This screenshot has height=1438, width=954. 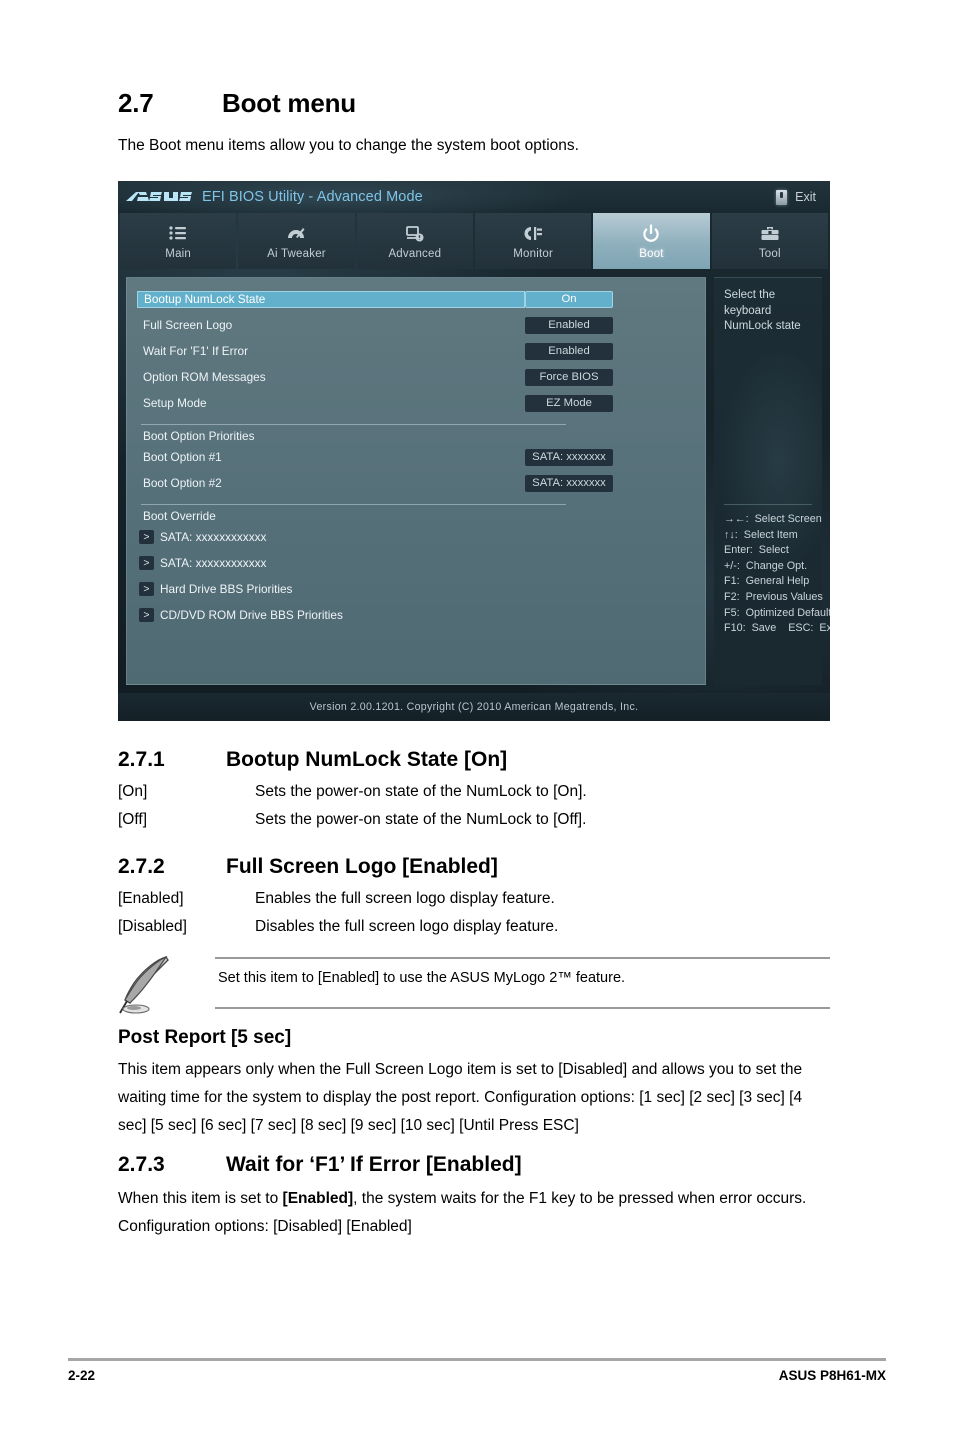 I want to click on setting-row: Bootup NumLock State On, so click(x=416, y=299).